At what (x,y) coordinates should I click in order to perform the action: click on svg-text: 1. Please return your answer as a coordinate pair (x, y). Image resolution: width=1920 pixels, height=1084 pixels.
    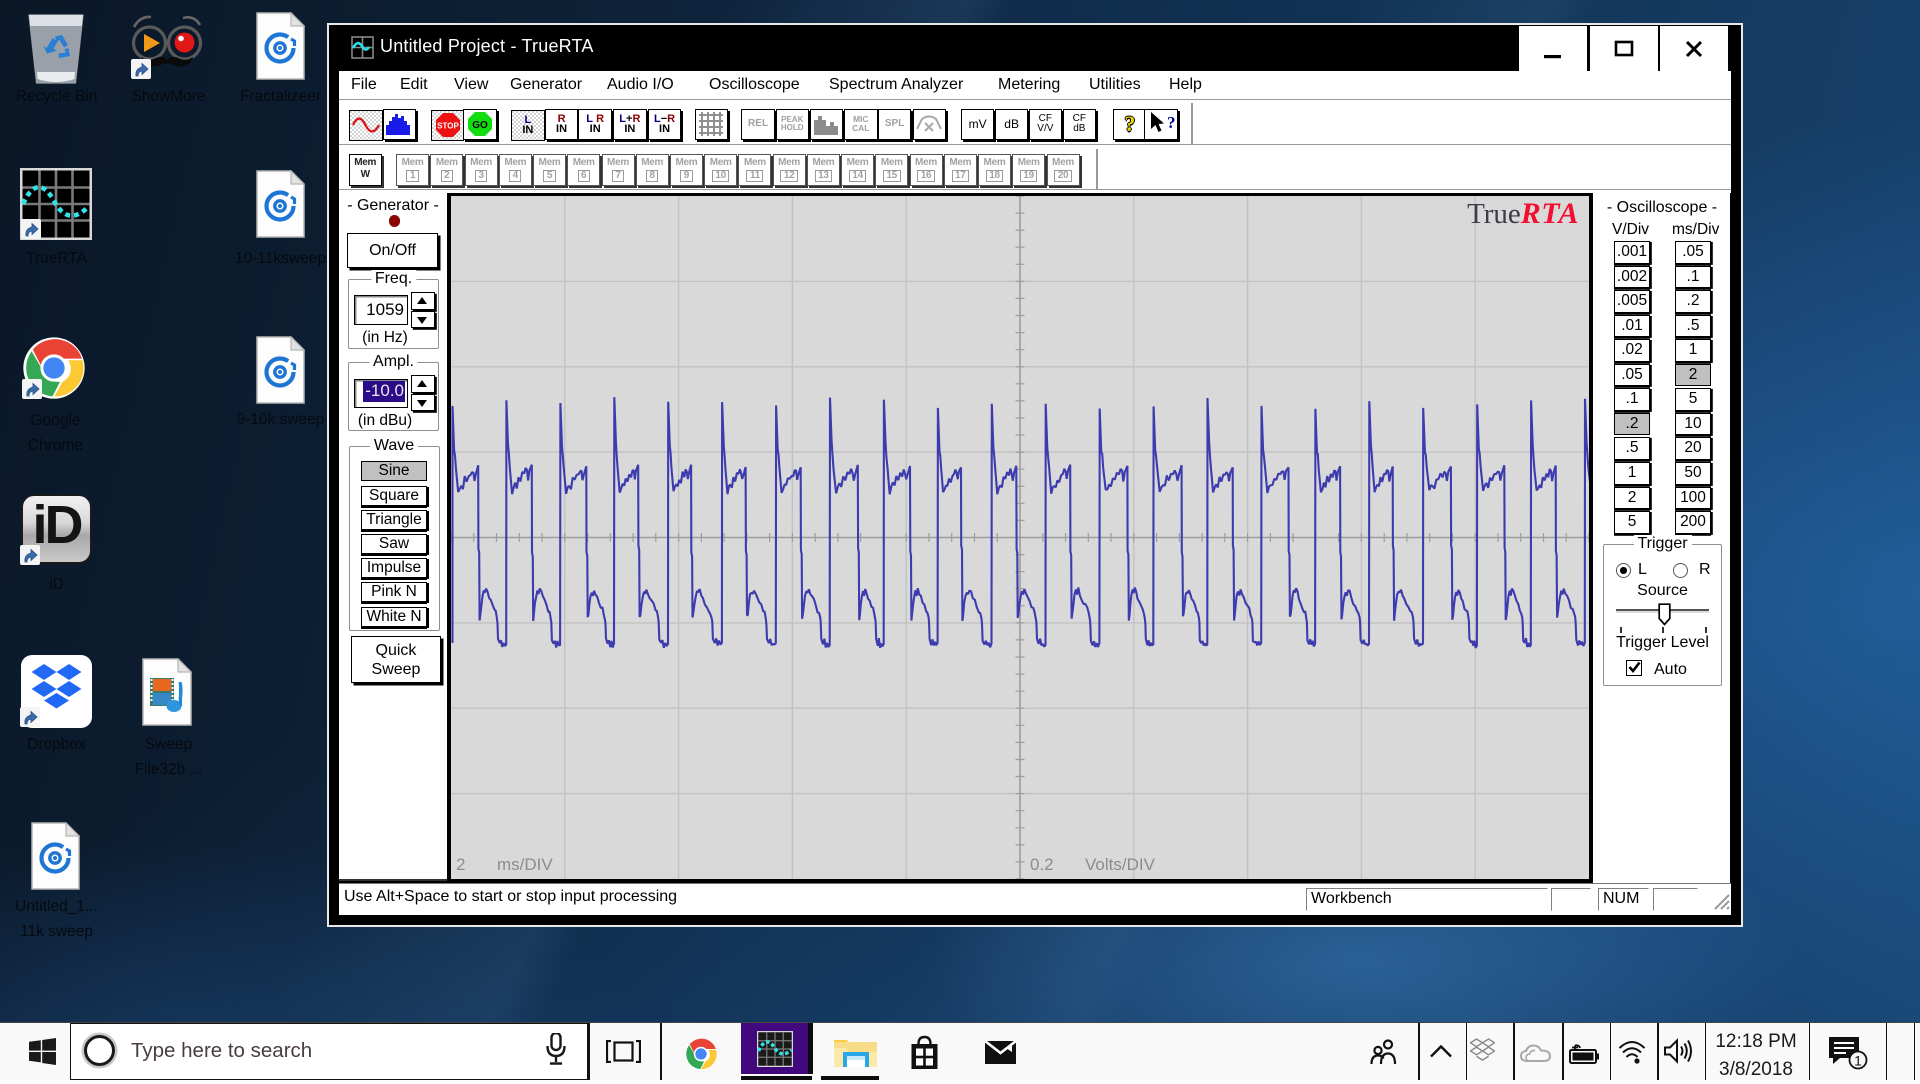
    Looking at the image, I should click on (1858, 1061).